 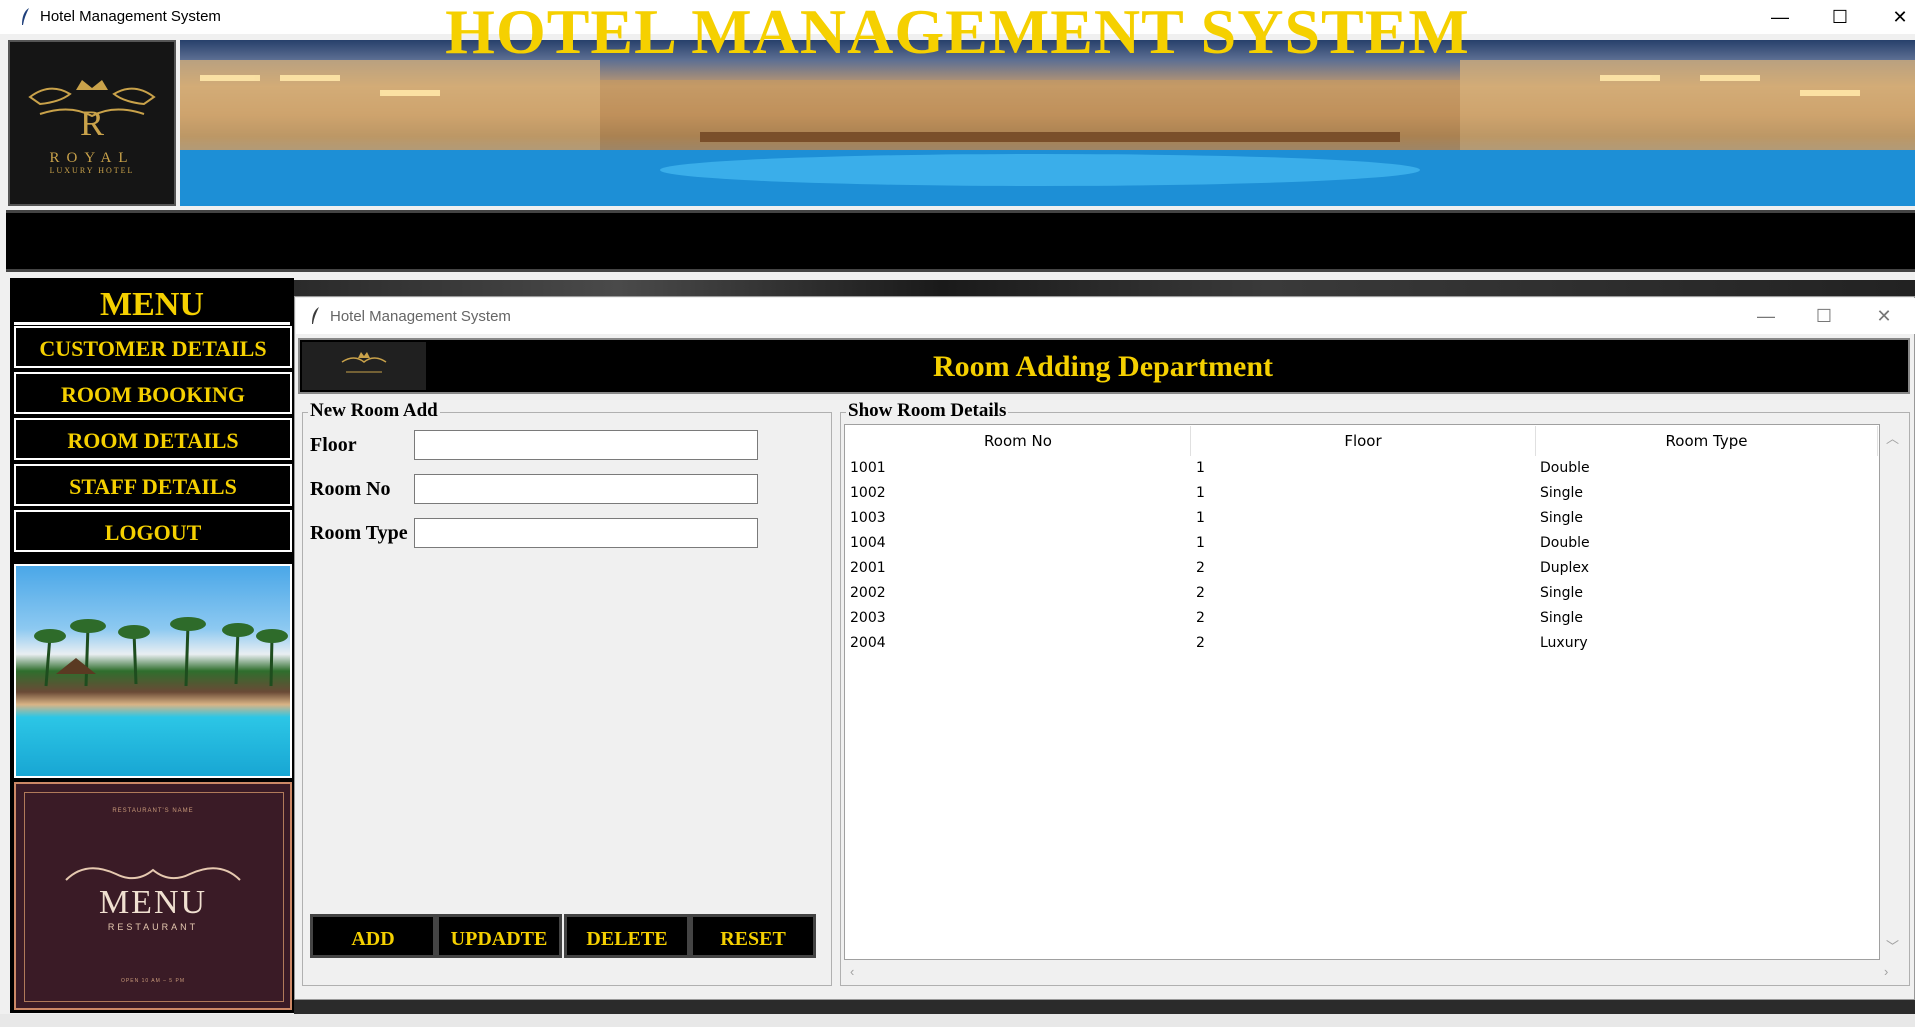 What do you see at coordinates (1105, 316) in the screenshot?
I see `inner-title-bar` at bounding box center [1105, 316].